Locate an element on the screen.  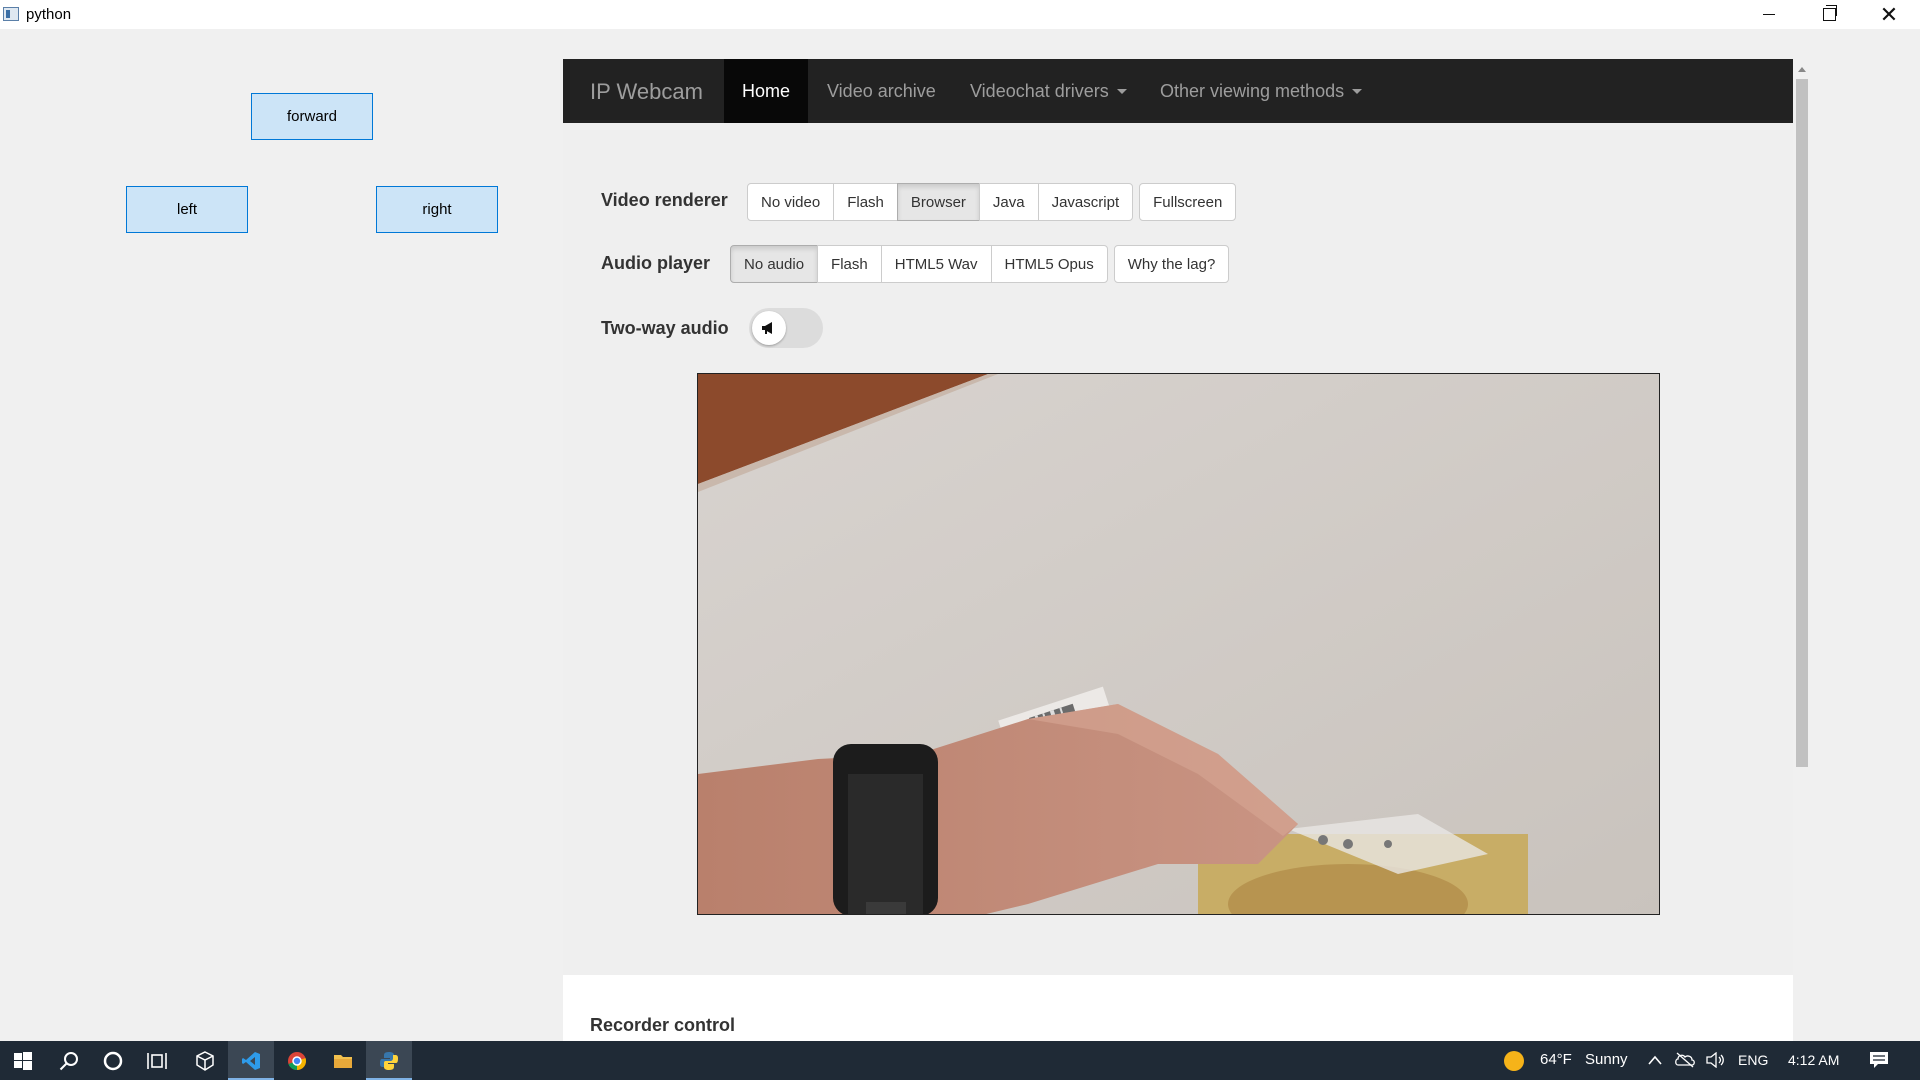
nav-videochat-drivers: Videochat drivers is located at coordinates (1048, 91).